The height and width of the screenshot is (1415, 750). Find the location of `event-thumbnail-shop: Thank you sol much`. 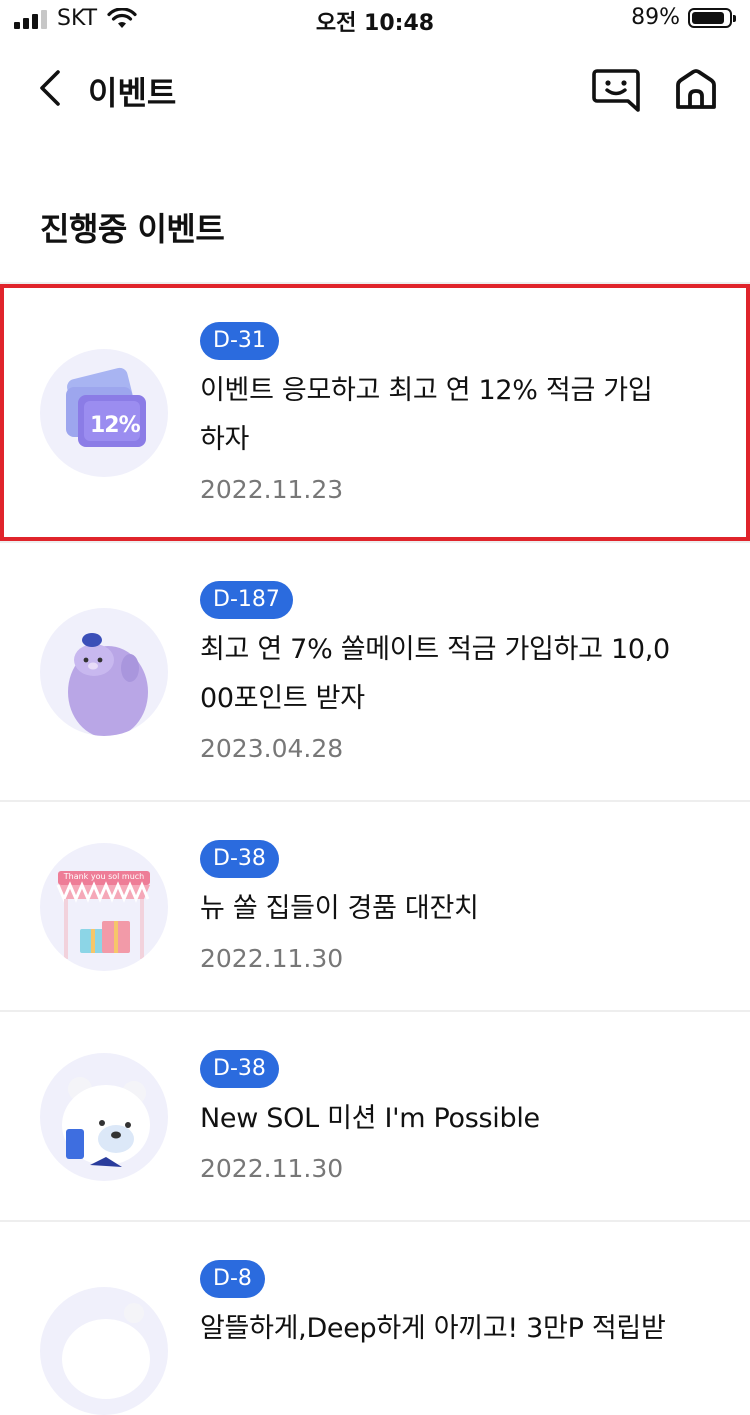

event-thumbnail-shop: Thank you sol much is located at coordinates (104, 907).